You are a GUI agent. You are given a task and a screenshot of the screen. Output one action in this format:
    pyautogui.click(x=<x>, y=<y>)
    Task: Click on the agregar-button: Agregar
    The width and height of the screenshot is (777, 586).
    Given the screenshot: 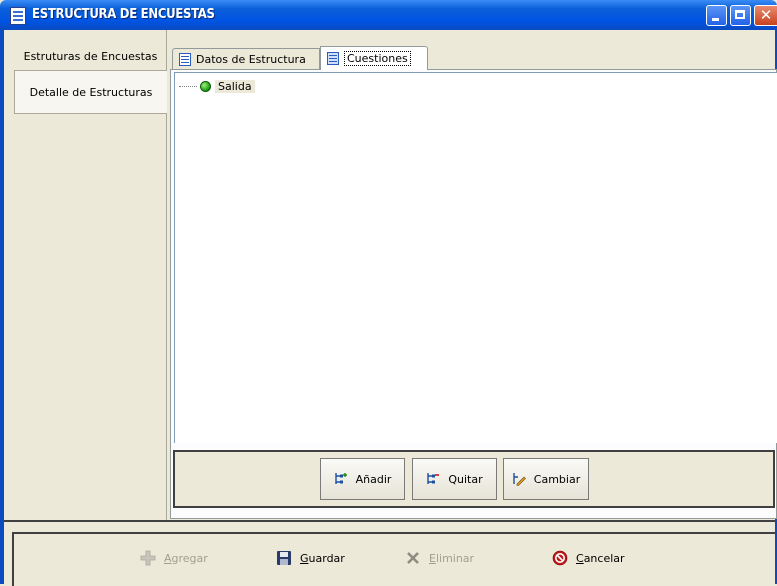 What is the action you would take?
    pyautogui.click(x=174, y=558)
    